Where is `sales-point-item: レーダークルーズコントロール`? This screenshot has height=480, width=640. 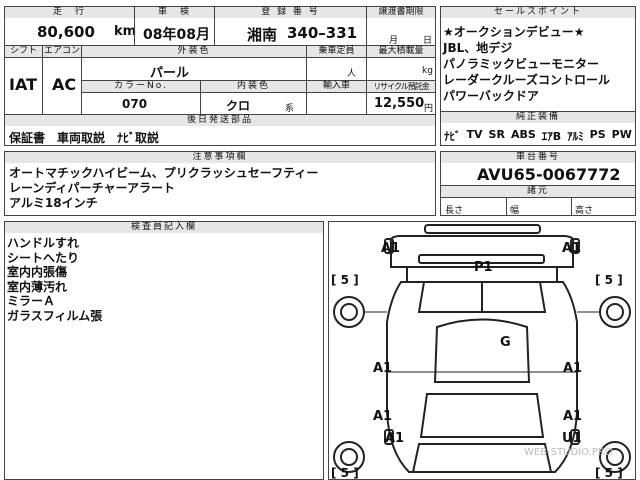 sales-point-item: レーダークルーズコントロール is located at coordinates (527, 80).